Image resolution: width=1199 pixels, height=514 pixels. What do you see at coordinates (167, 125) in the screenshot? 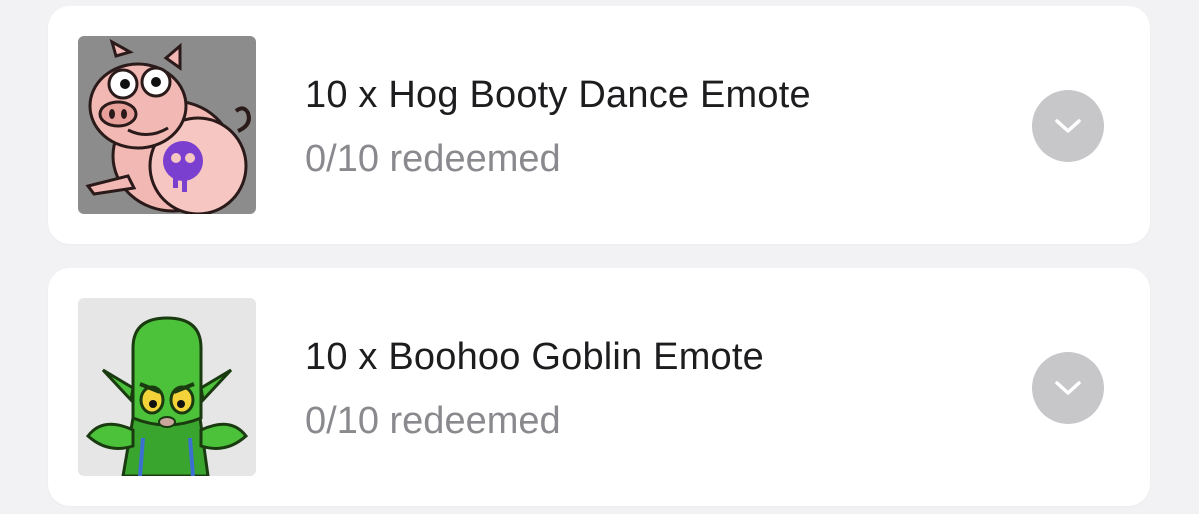
I see `hog-booty-dance-emote-icon` at bounding box center [167, 125].